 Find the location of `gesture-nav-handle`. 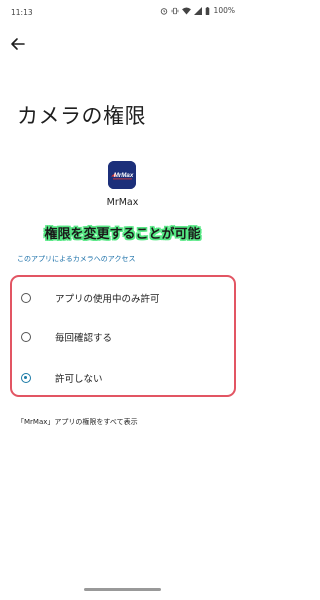

gesture-nav-handle is located at coordinates (122, 589).